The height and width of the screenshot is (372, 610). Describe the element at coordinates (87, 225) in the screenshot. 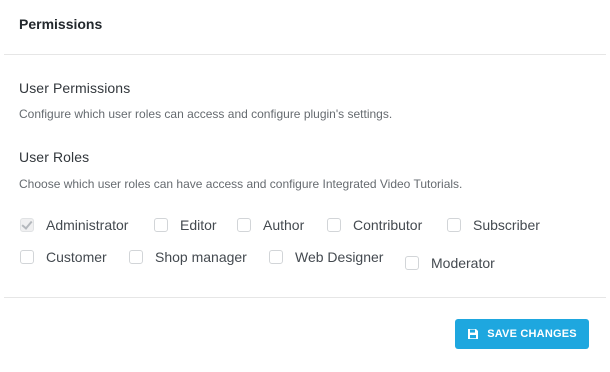

I see `role-label-administrator: Administrator` at that location.